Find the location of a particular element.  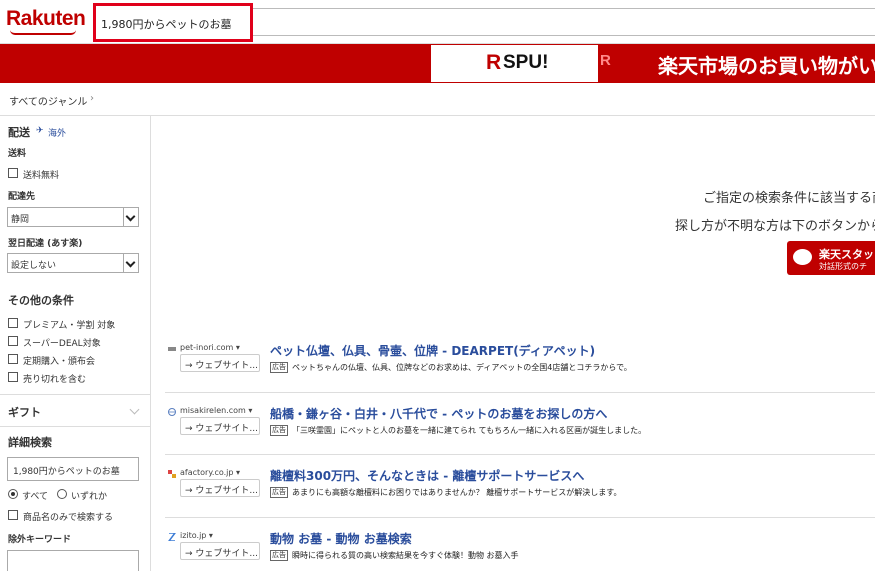

ad-domain: afactory.co.jp ▾ is located at coordinates (210, 472).